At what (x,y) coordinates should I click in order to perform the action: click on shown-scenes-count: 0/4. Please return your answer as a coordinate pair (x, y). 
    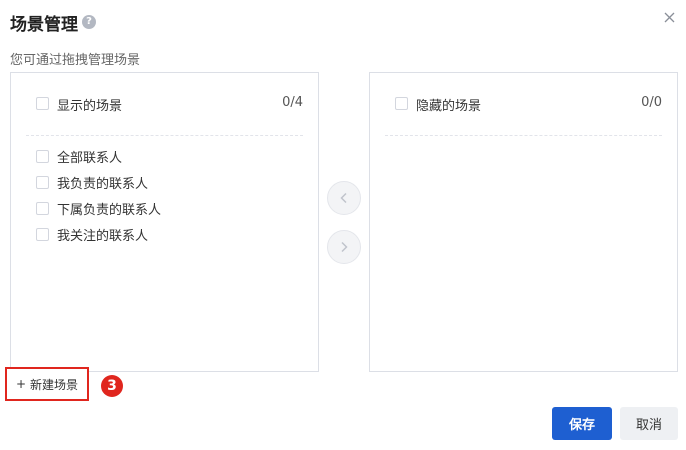
    Looking at the image, I should click on (292, 102).